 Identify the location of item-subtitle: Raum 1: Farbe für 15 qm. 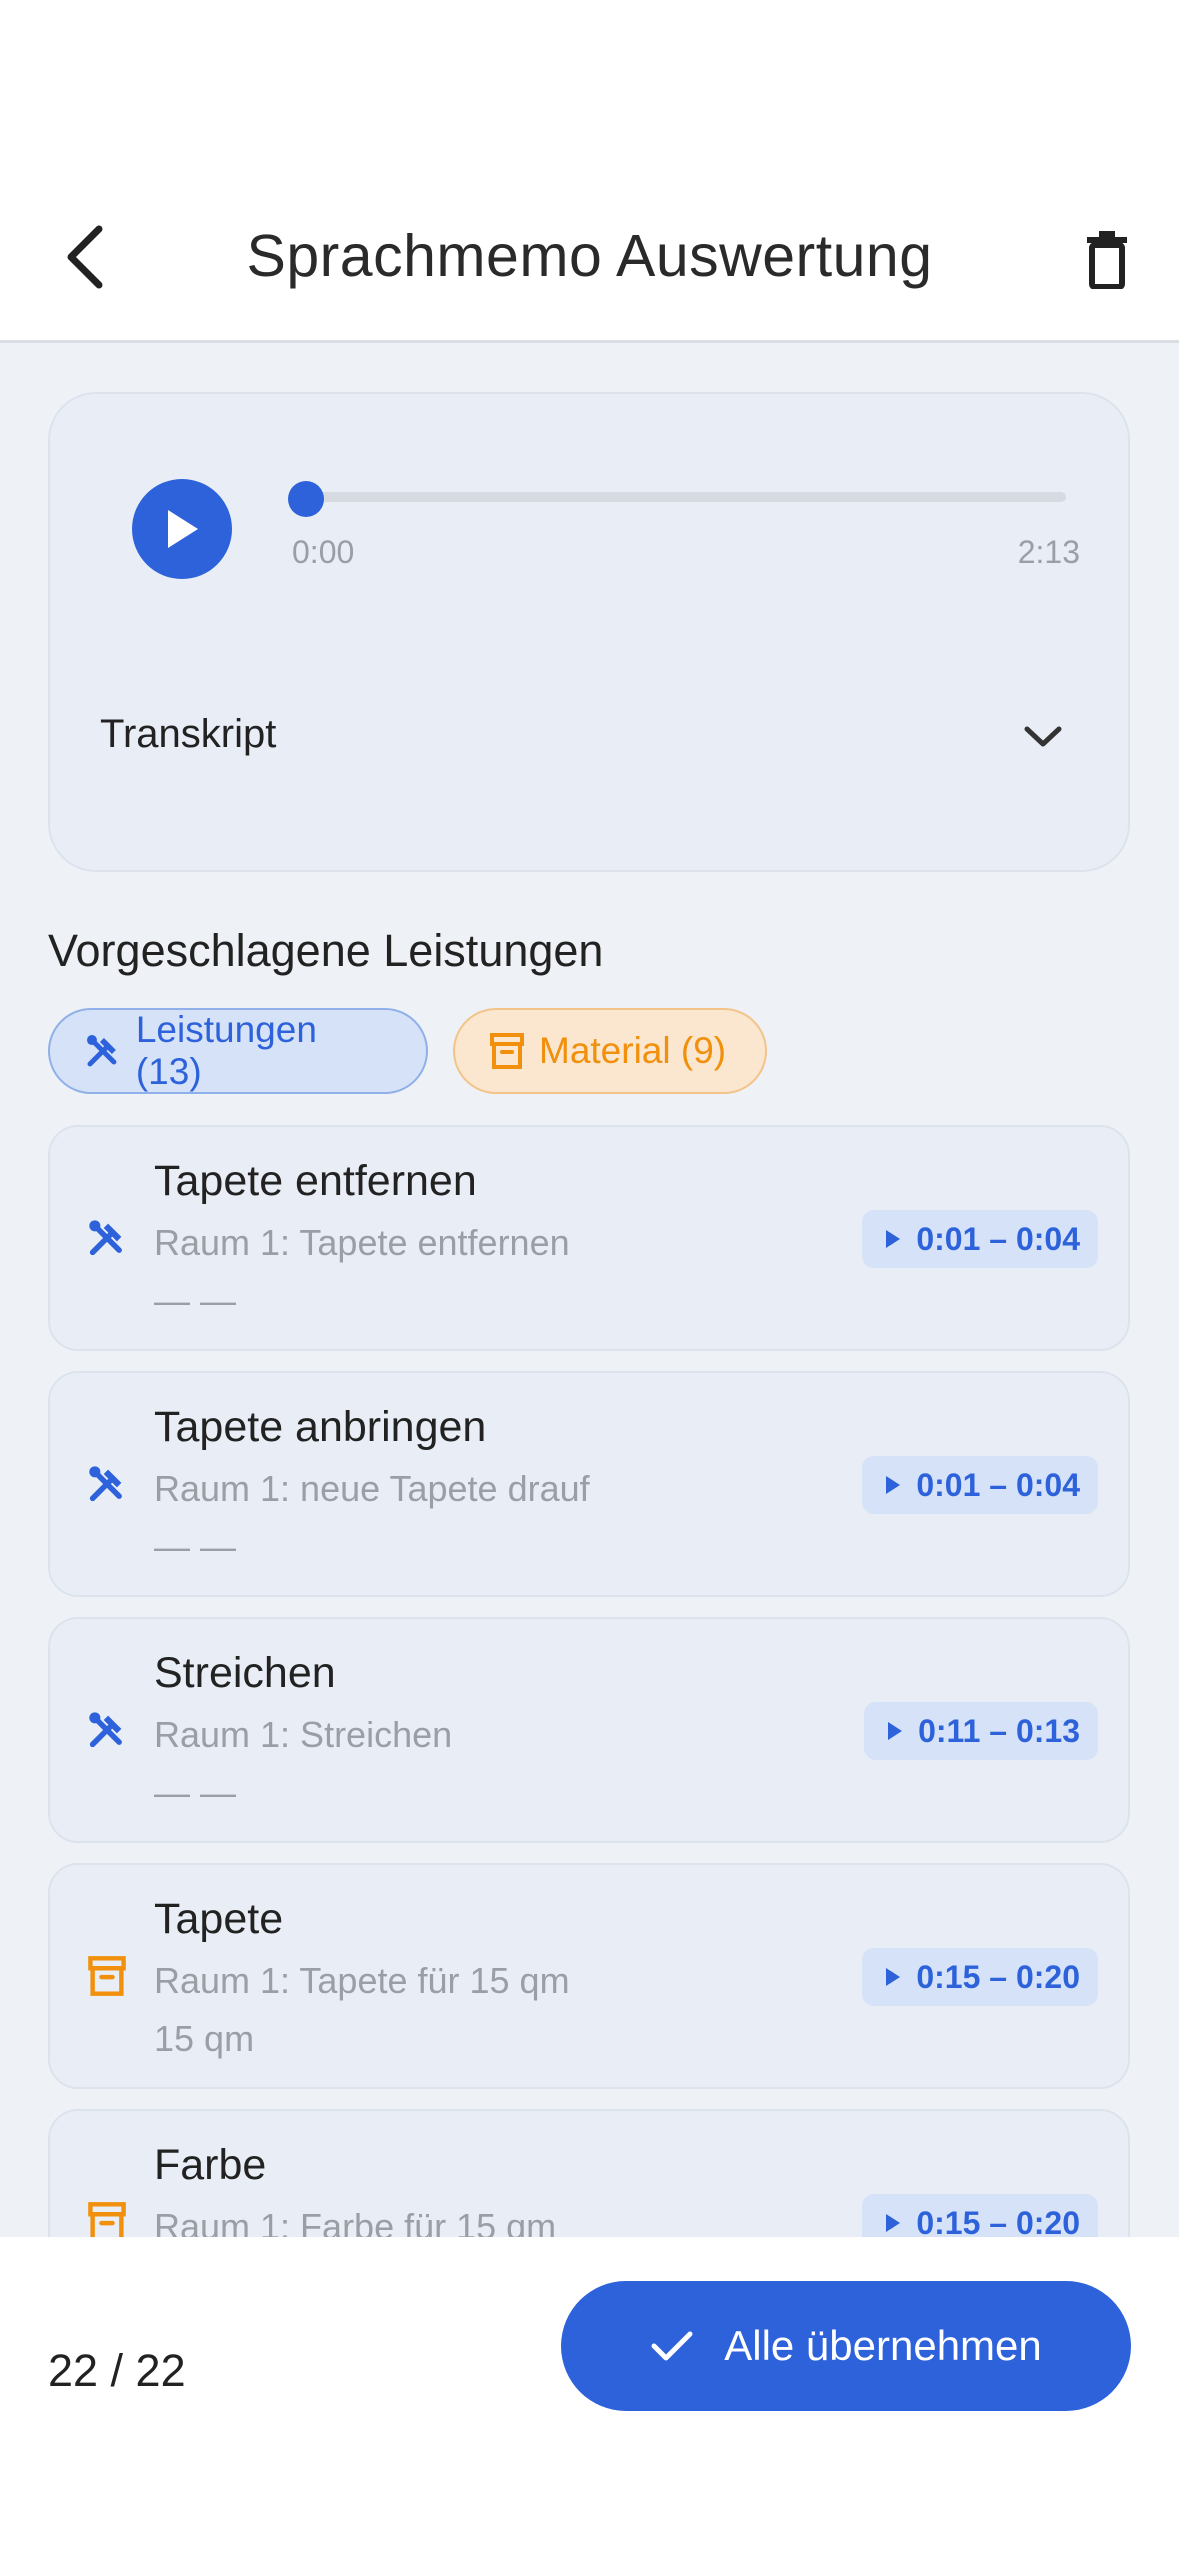
(355, 2221).